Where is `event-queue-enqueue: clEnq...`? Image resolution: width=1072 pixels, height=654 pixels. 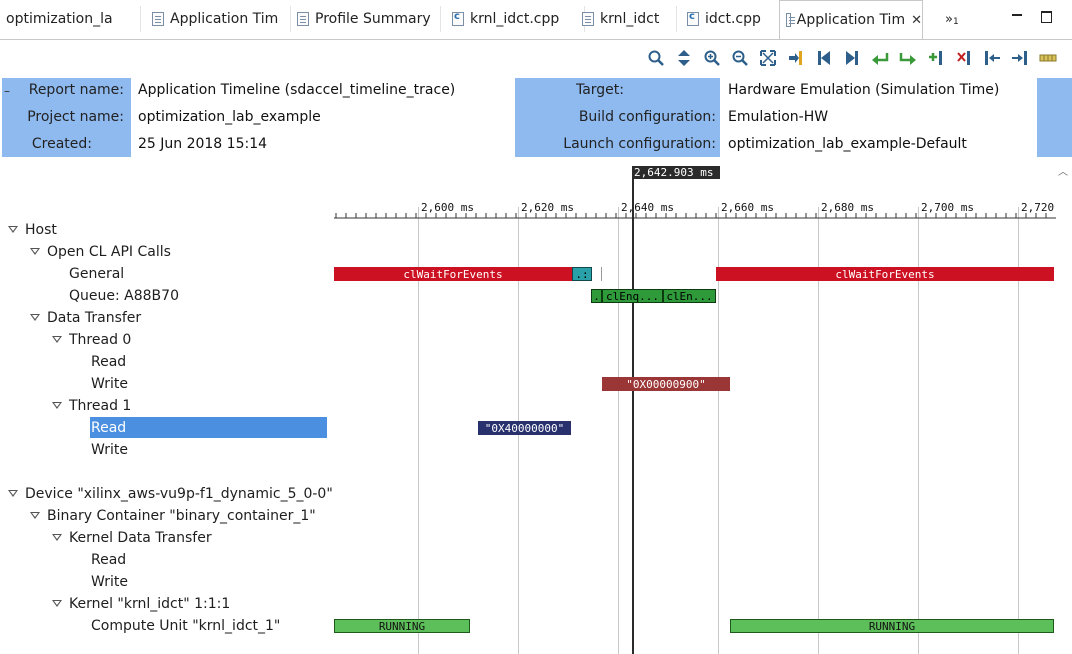
event-queue-enqueue: clEnq... is located at coordinates (632, 296).